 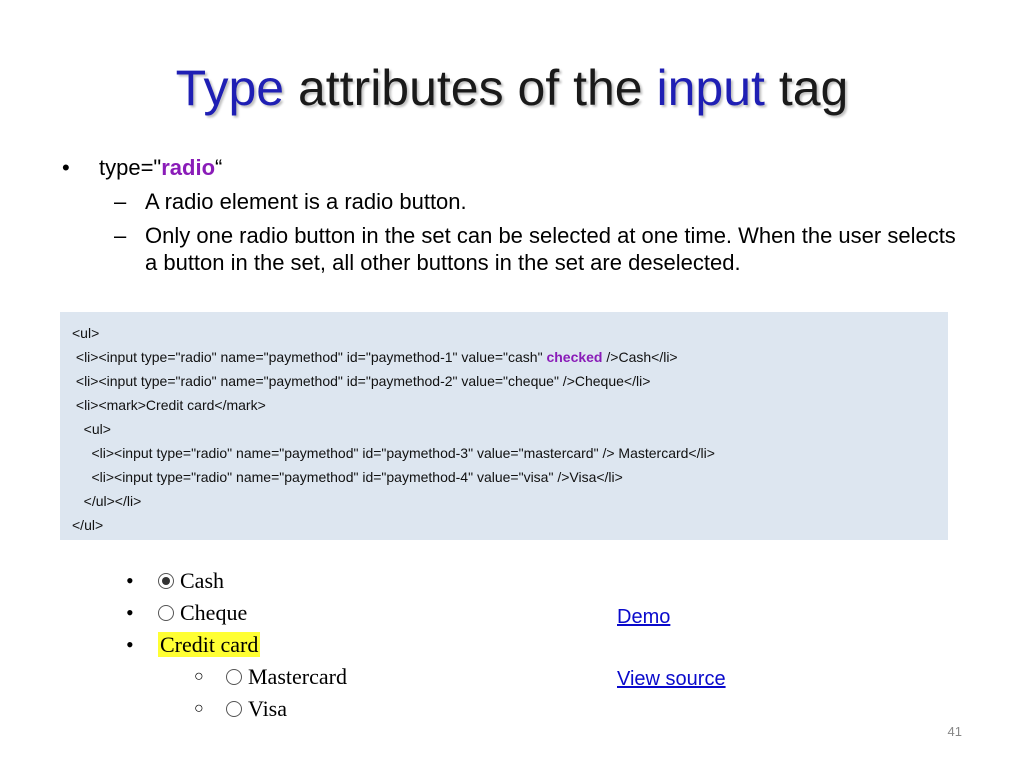 I want to click on demo-item-credit-card: • Credit card, so click(x=270, y=646).